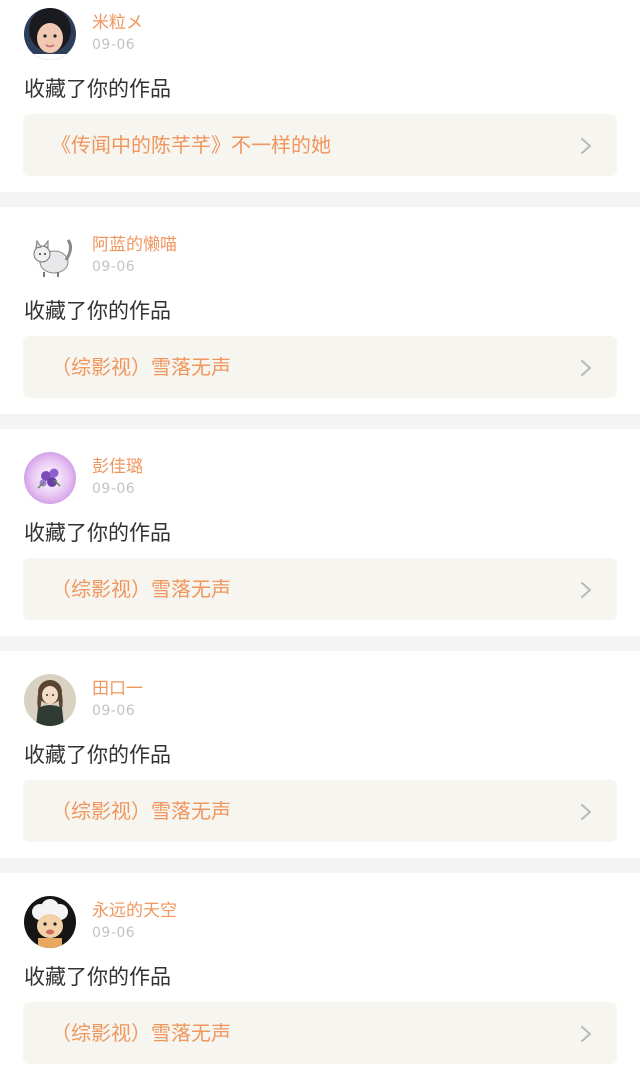 This screenshot has width=640, height=1069. I want to click on cartoon-sheep-avatar-icon, so click(50, 922).